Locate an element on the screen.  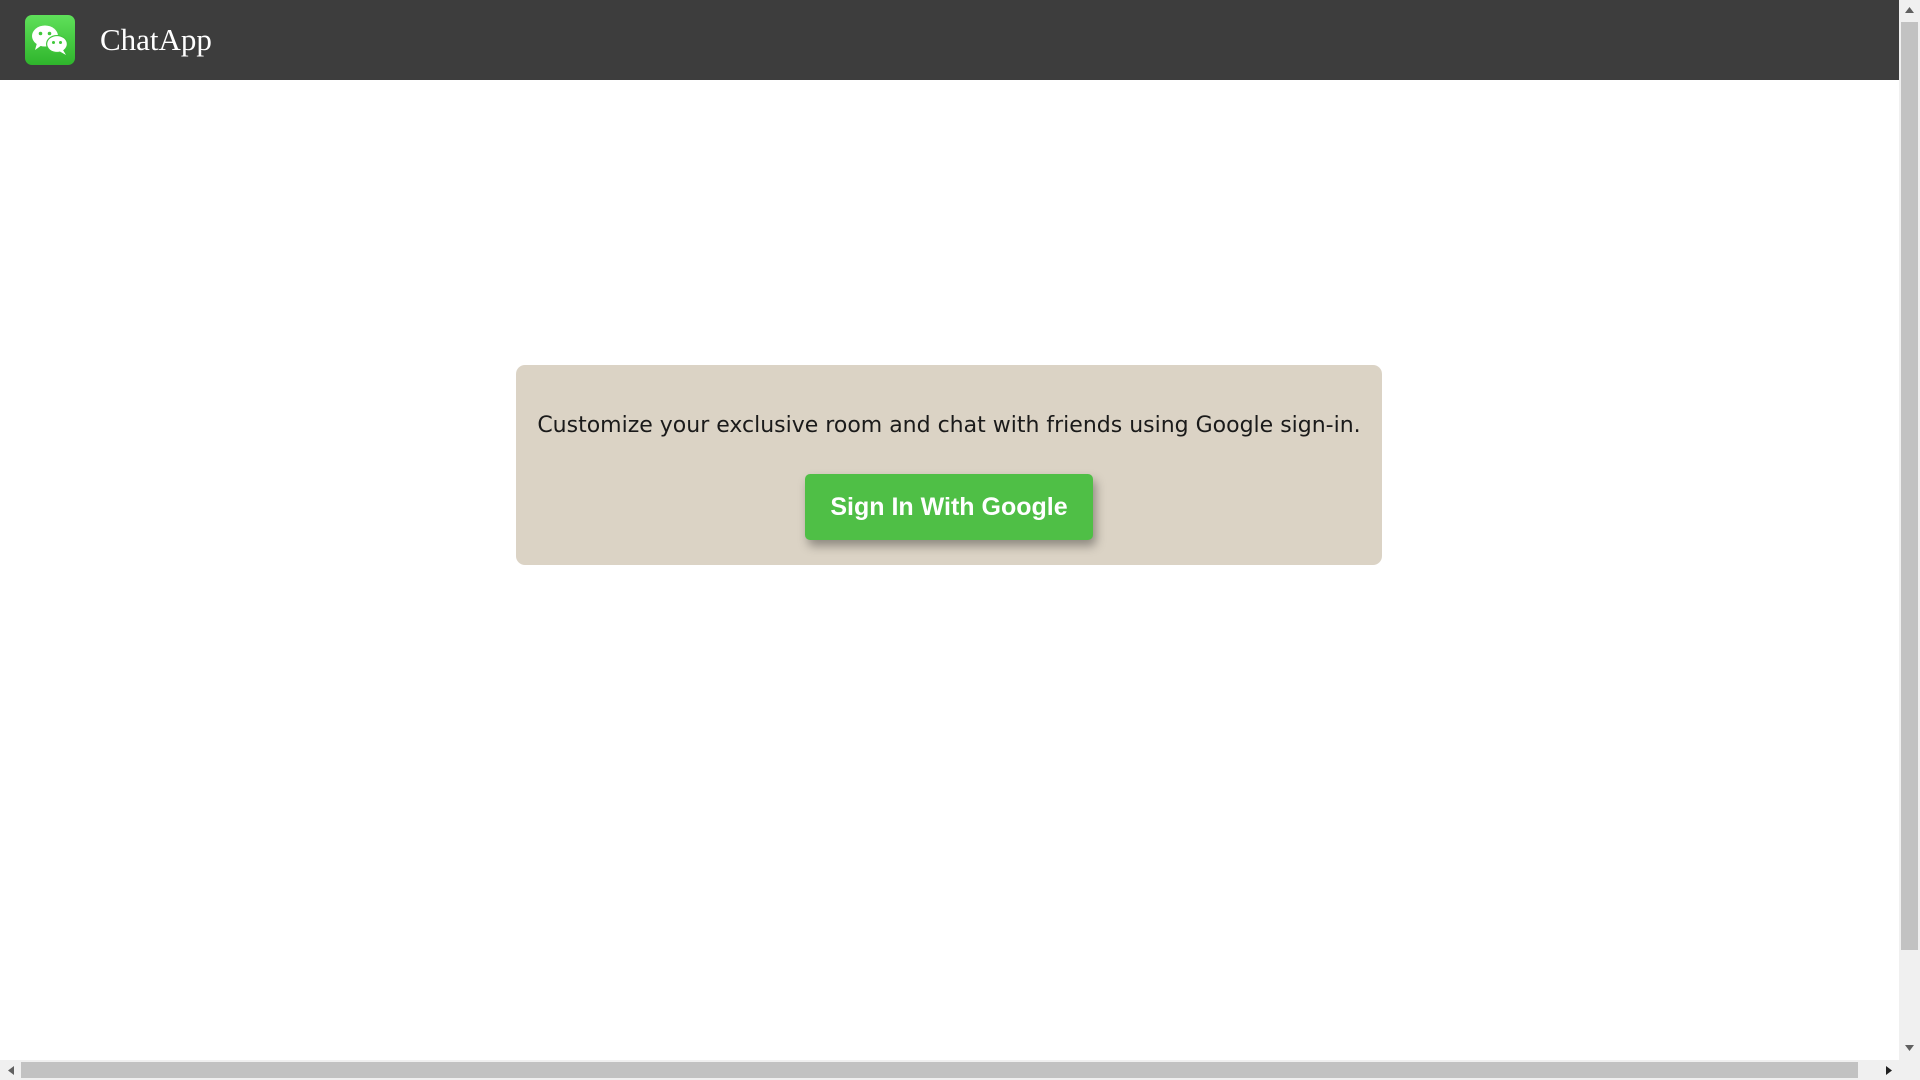
horizontal-scrollbar is located at coordinates (949, 1070).